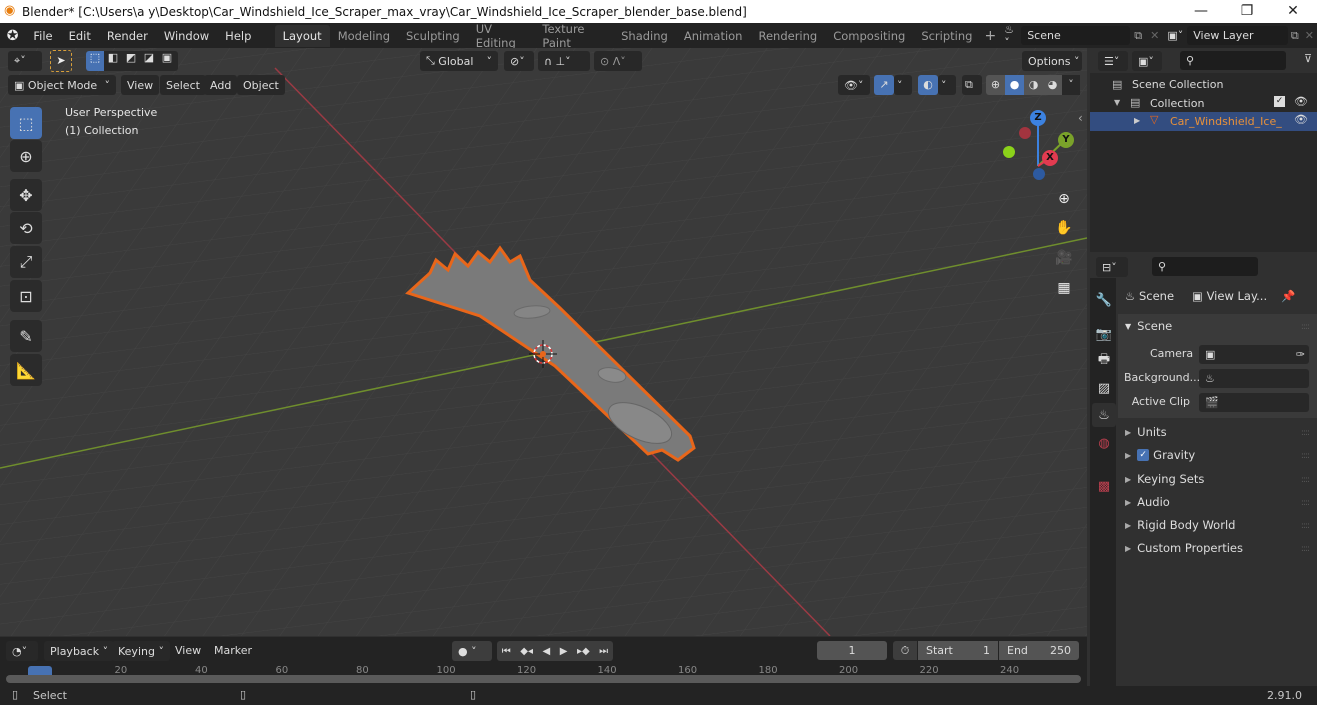  What do you see at coordinates (1052, 85) in the screenshot?
I see `rendered-shading-icon: ◕` at bounding box center [1052, 85].